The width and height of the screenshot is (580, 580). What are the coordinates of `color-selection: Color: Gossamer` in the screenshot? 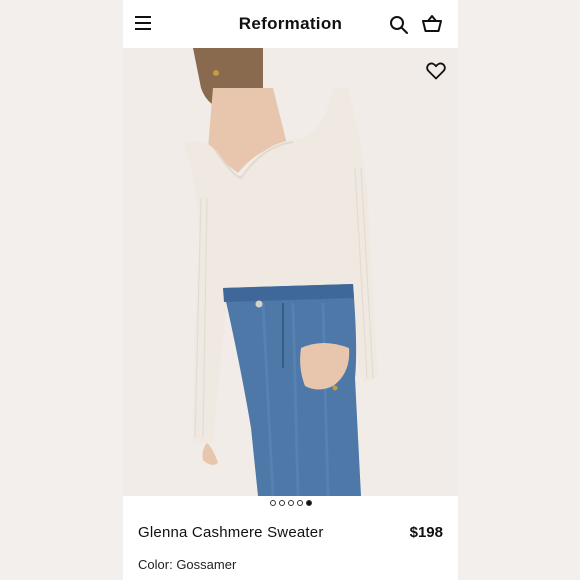 It's located at (187, 564).